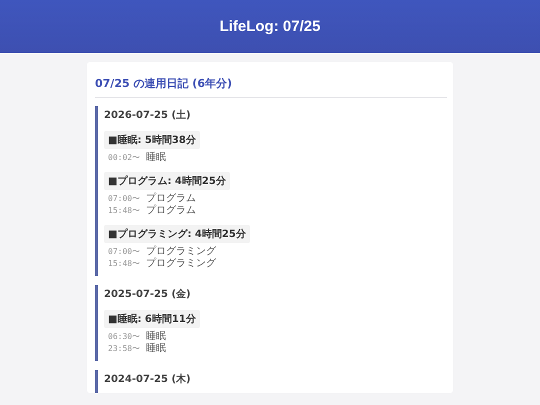 Image resolution: width=540 pixels, height=405 pixels. What do you see at coordinates (124, 337) in the screenshot?
I see `entry-time: 06:30〜` at bounding box center [124, 337].